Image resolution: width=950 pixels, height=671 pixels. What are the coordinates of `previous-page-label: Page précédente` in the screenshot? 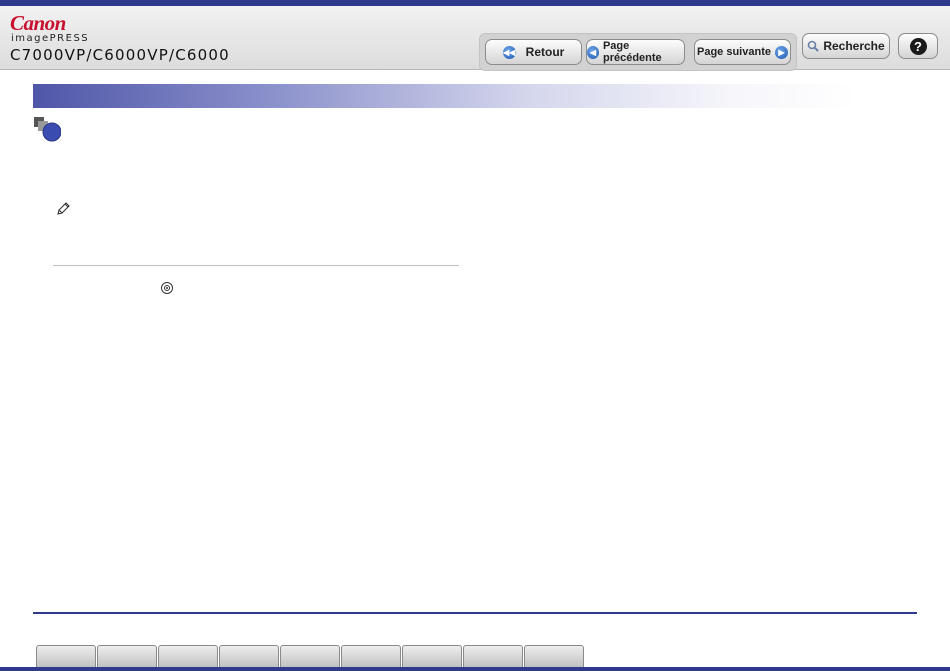 It's located at (632, 52).